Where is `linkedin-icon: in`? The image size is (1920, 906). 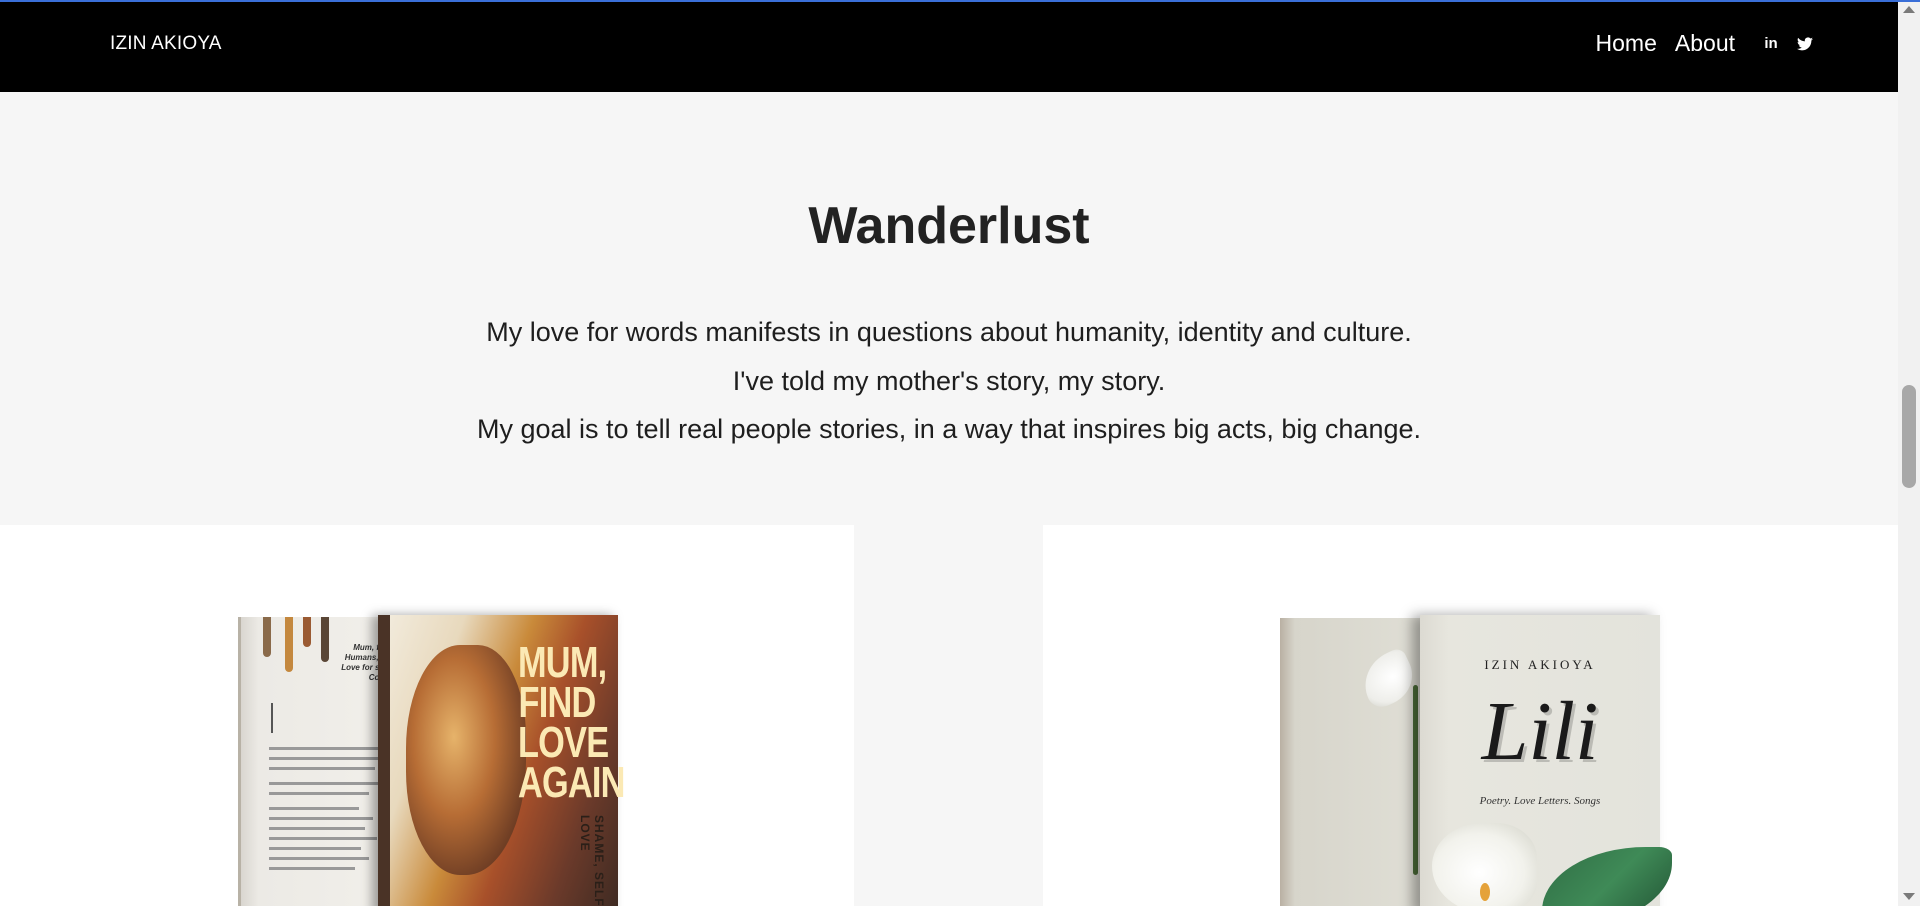
linkedin-icon: in is located at coordinates (1771, 44).